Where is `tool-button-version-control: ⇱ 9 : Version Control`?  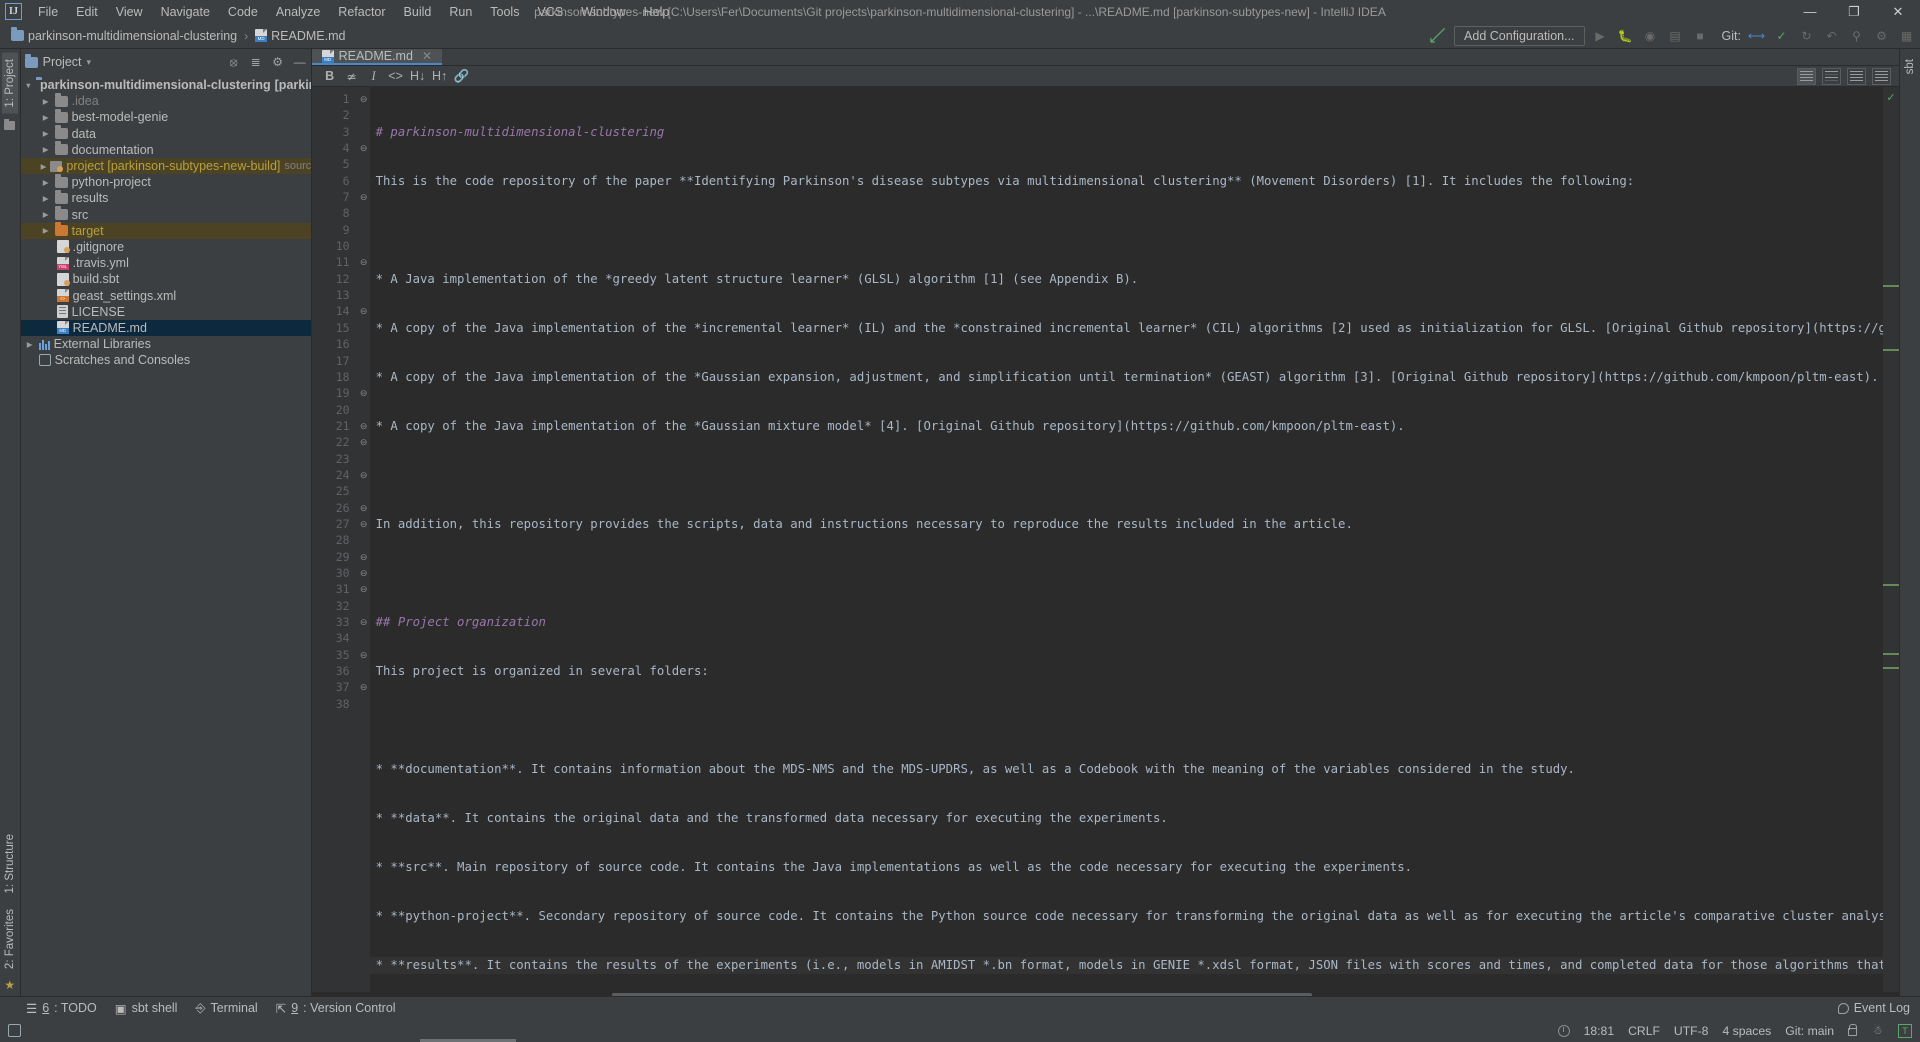 tool-button-version-control: ⇱ 9 : Version Control is located at coordinates (336, 1008).